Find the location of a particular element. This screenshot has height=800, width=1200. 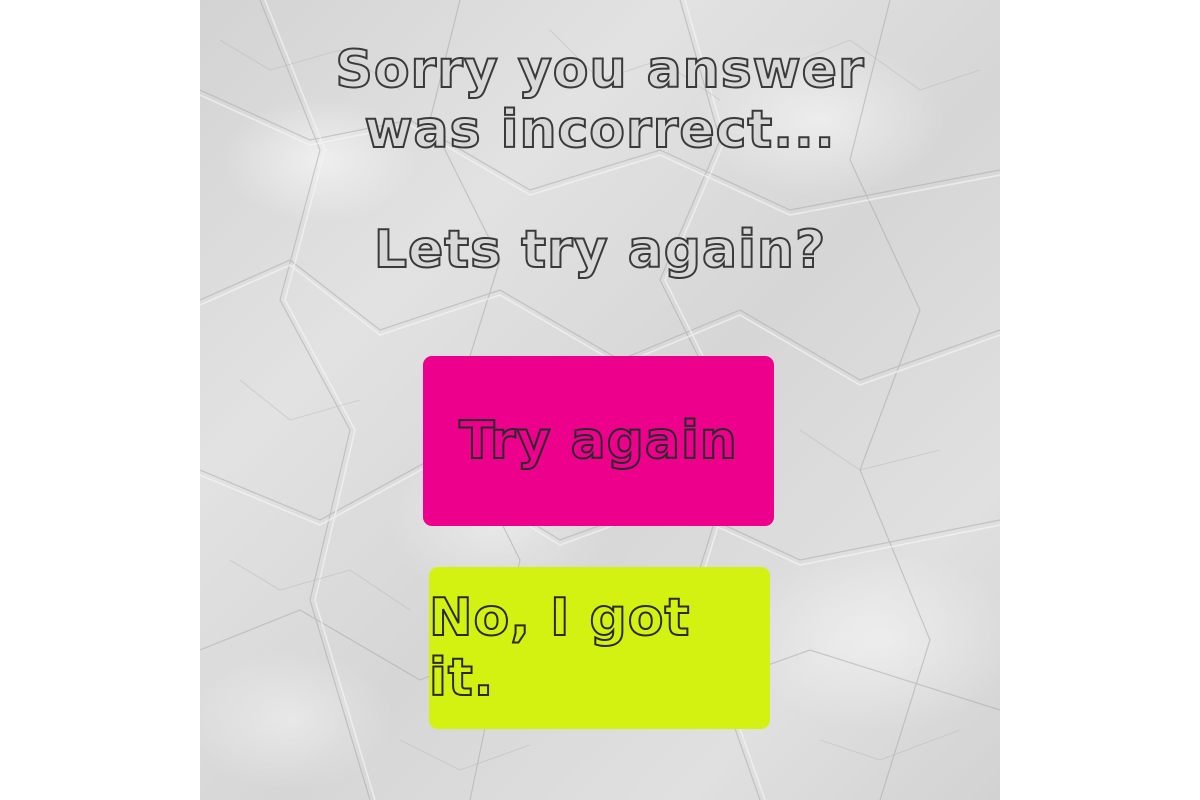

try-again-button-label: Try again is located at coordinates (598, 441).